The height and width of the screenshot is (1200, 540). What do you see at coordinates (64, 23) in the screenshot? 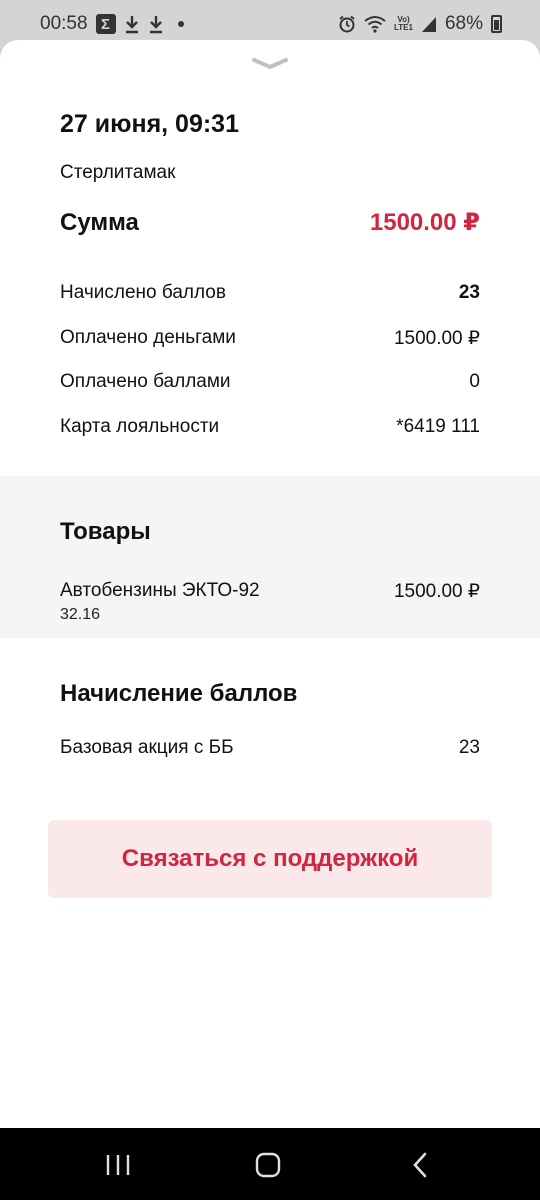
I see `status-time: 00:58` at bounding box center [64, 23].